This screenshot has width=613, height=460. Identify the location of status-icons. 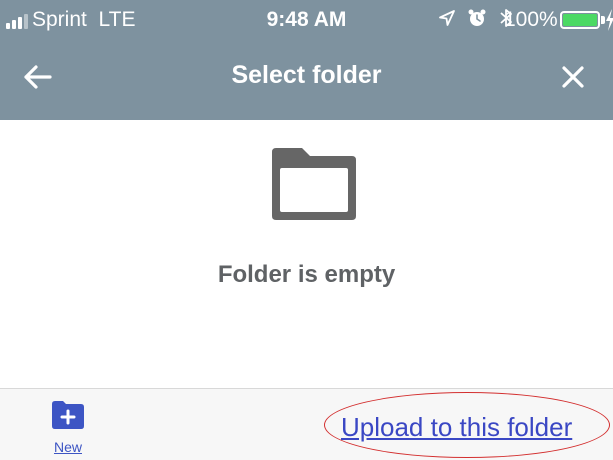
(475, 20).